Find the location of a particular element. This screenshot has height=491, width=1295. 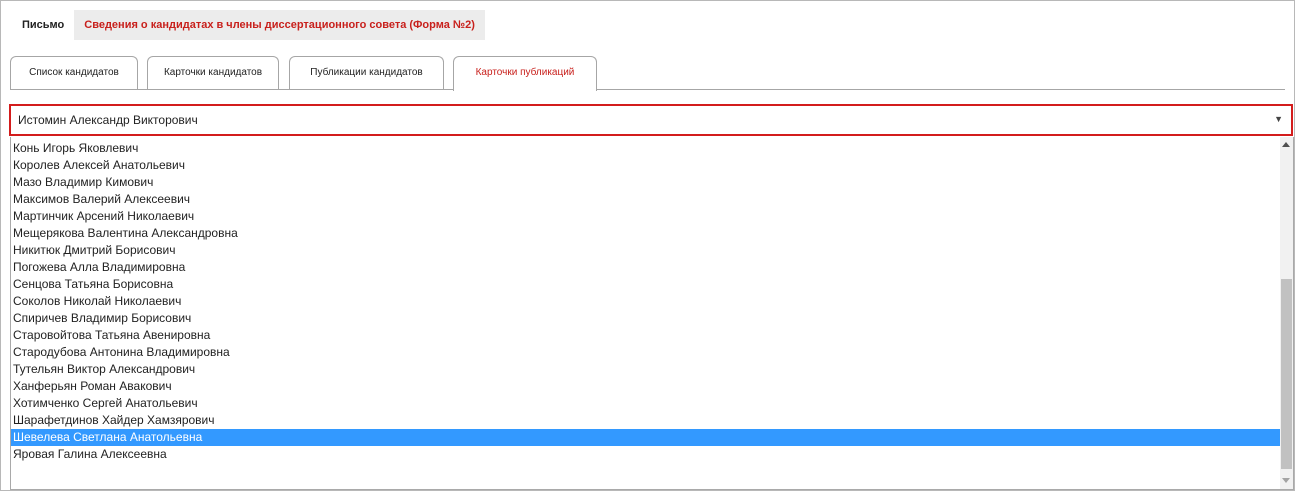

scrollbar is located at coordinates (1286, 313).